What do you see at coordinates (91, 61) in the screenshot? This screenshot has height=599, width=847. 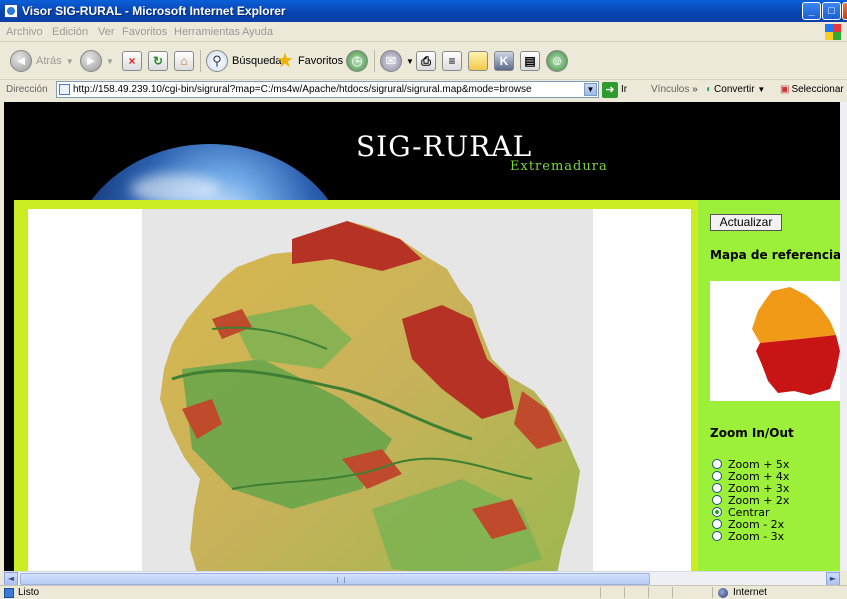 I see `forward-arrow-icon: ►` at bounding box center [91, 61].